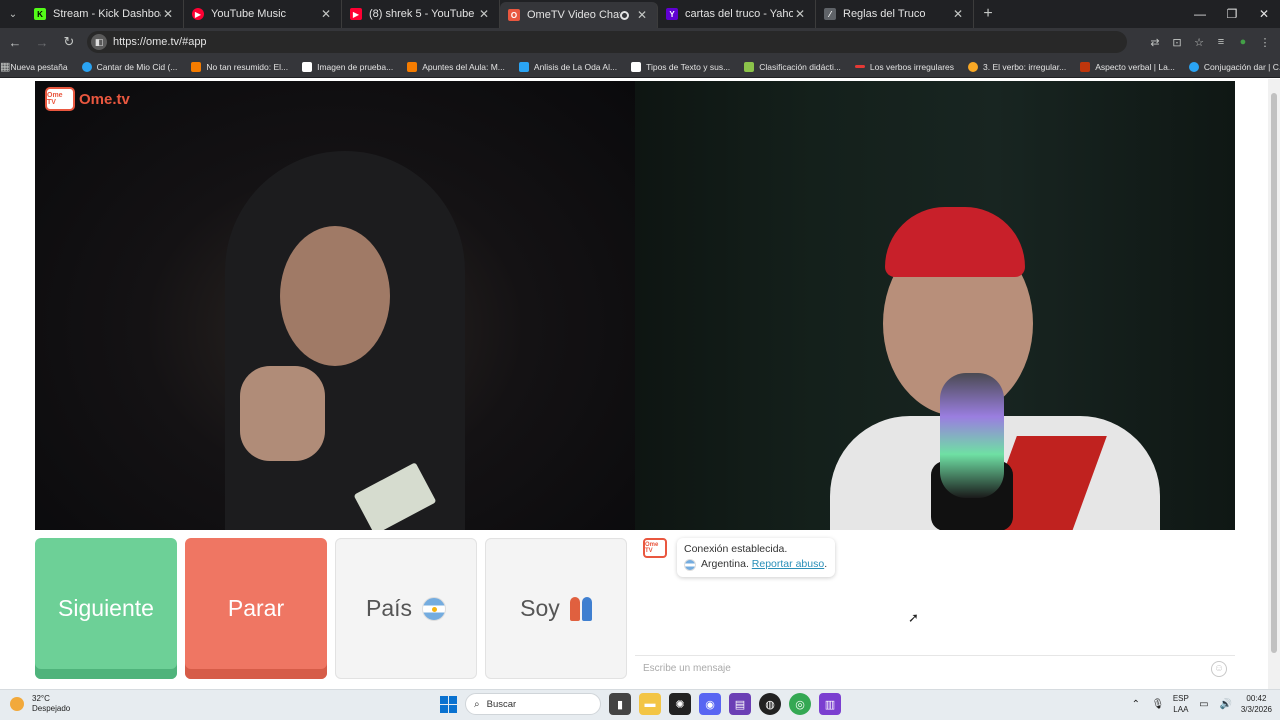 Image resolution: width=1280 pixels, height=720 pixels. I want to click on bookmark-star-icon: ☆, so click(1199, 42).